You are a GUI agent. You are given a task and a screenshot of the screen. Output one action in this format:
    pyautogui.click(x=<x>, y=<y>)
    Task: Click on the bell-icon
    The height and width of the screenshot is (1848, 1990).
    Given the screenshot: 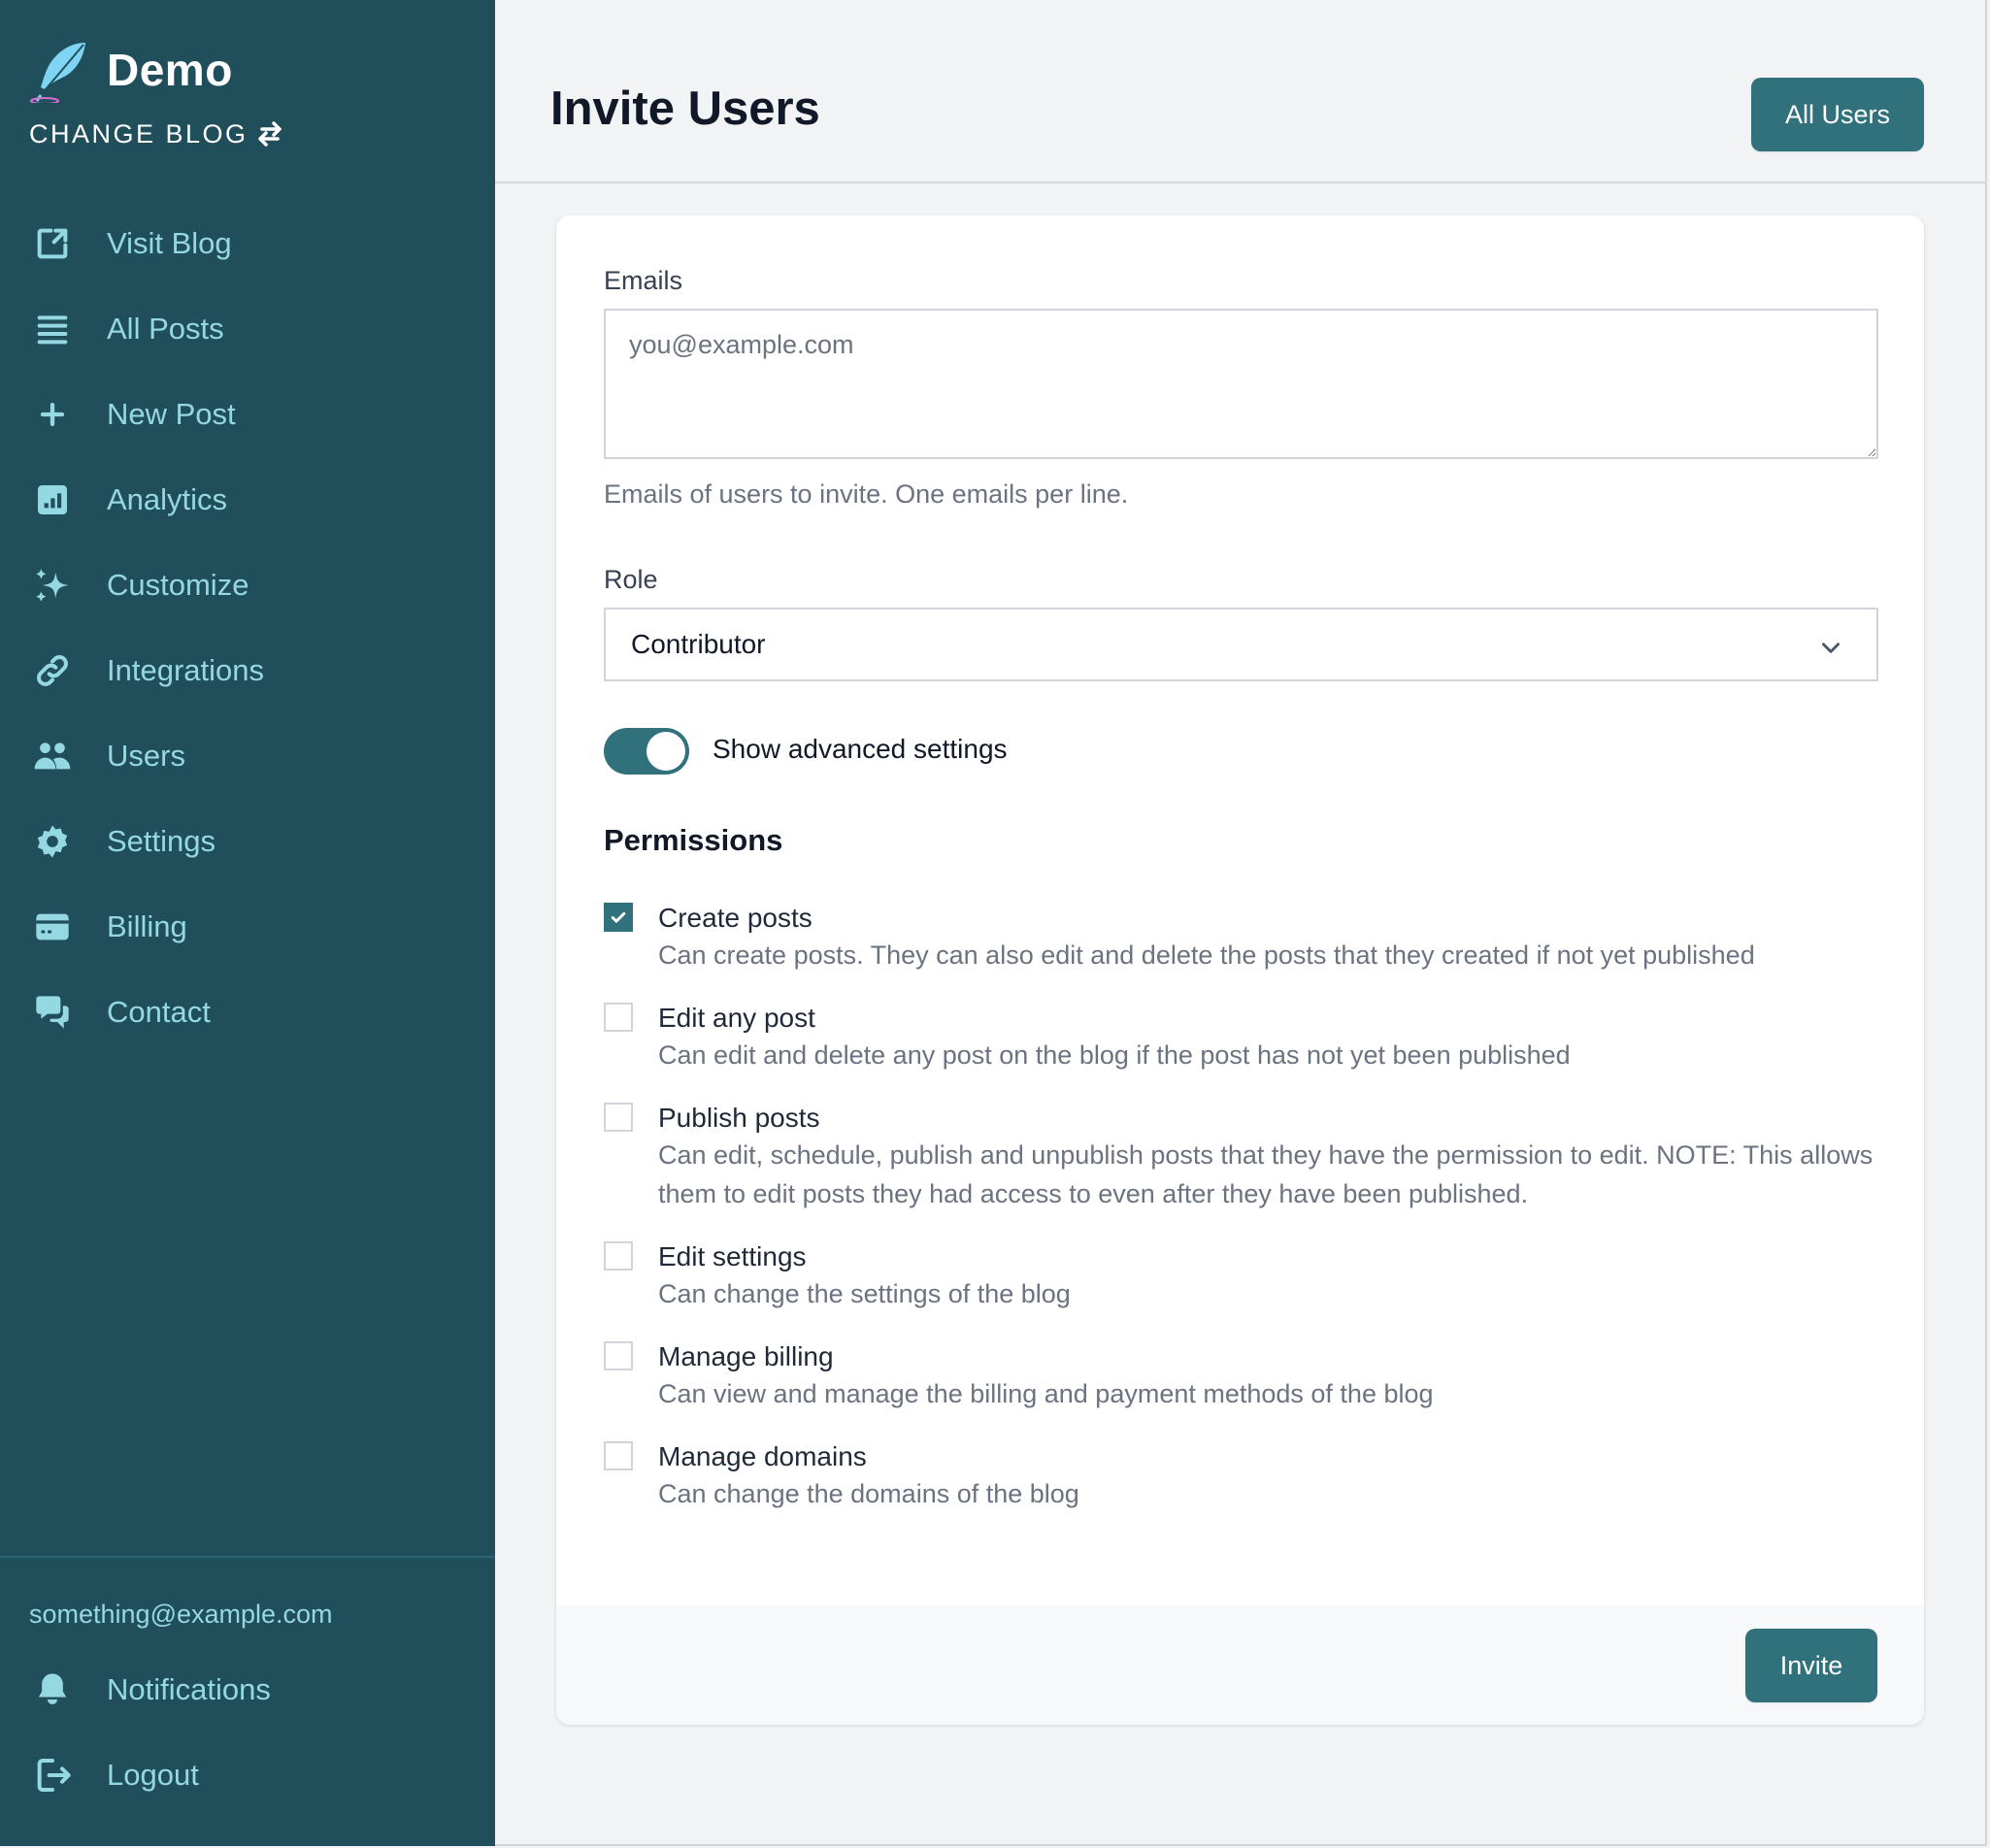 What is the action you would take?
    pyautogui.click(x=52, y=1689)
    